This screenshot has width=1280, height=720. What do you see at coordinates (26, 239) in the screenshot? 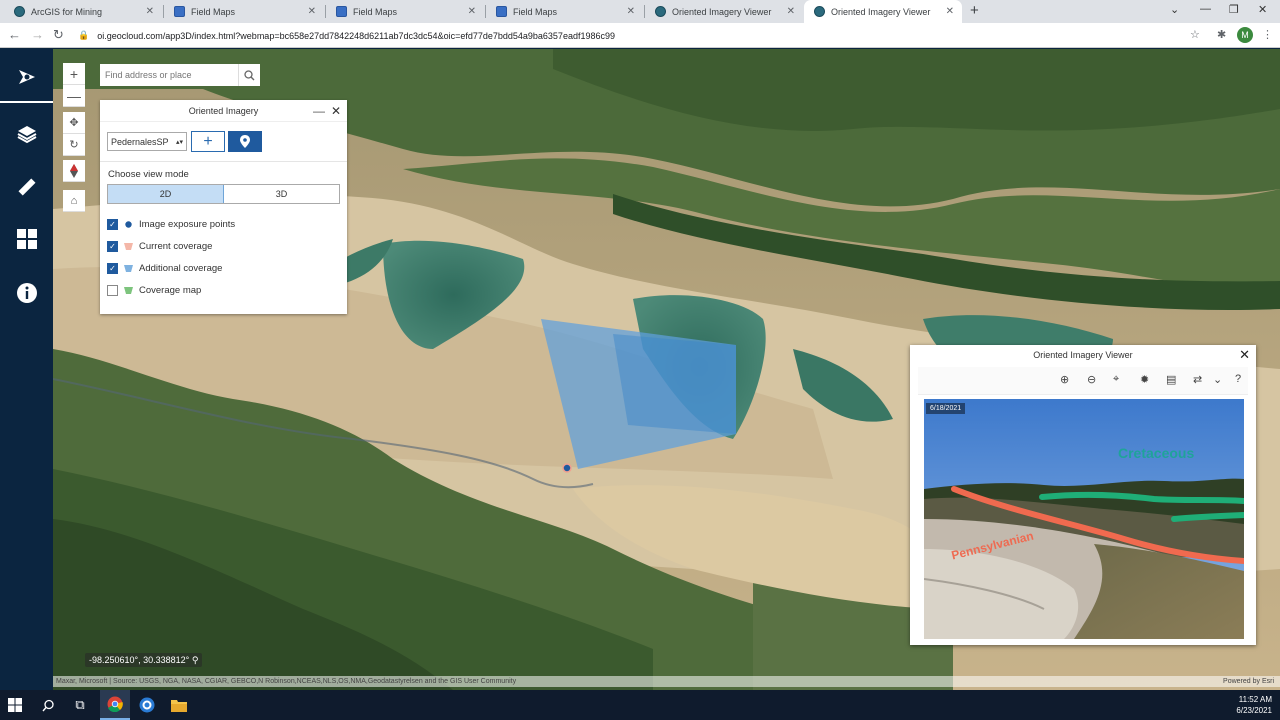
I see `basemap-gallery-icon` at bounding box center [26, 239].